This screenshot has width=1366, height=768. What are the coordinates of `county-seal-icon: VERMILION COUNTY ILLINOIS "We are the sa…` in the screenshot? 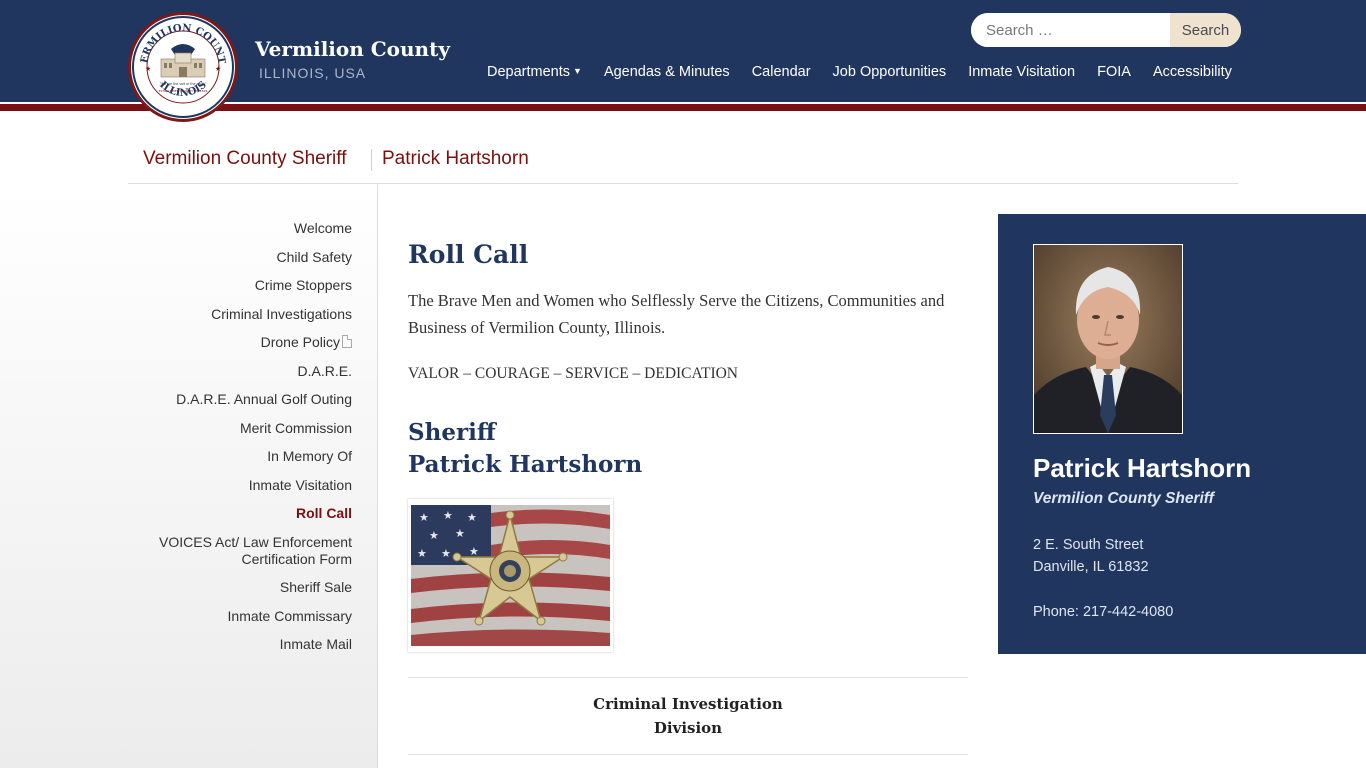 It's located at (180, 62).